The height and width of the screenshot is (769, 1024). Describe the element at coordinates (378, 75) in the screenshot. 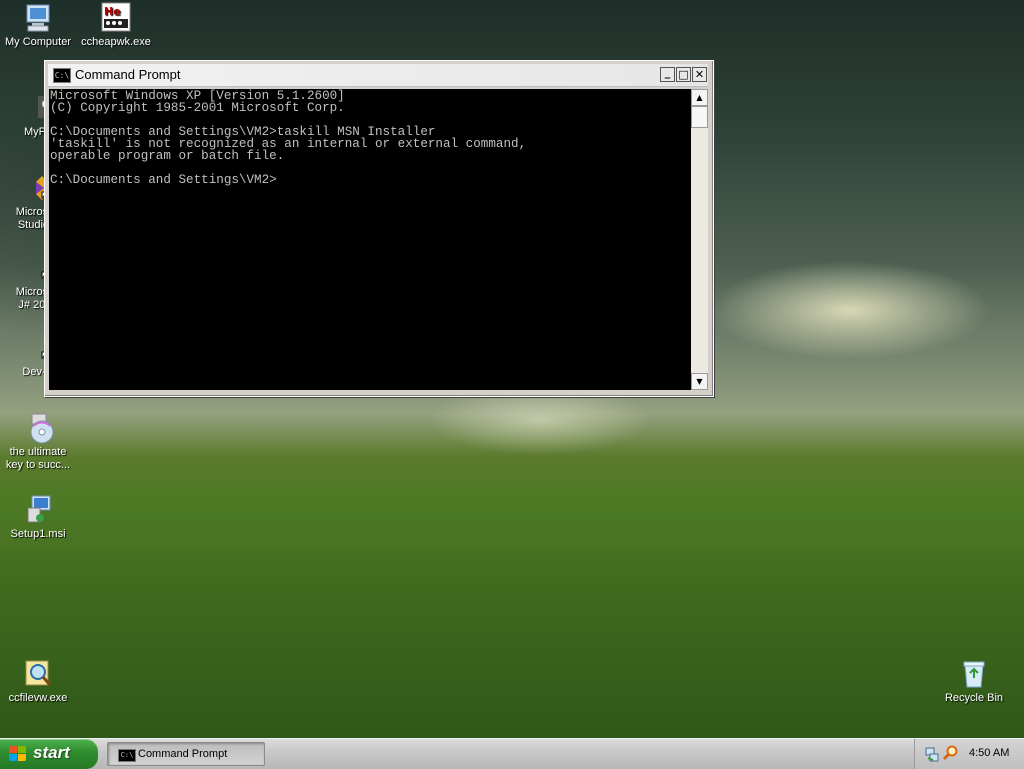

I see `window-title-bar: C:\ Command Prompt _ □ ✕` at that location.